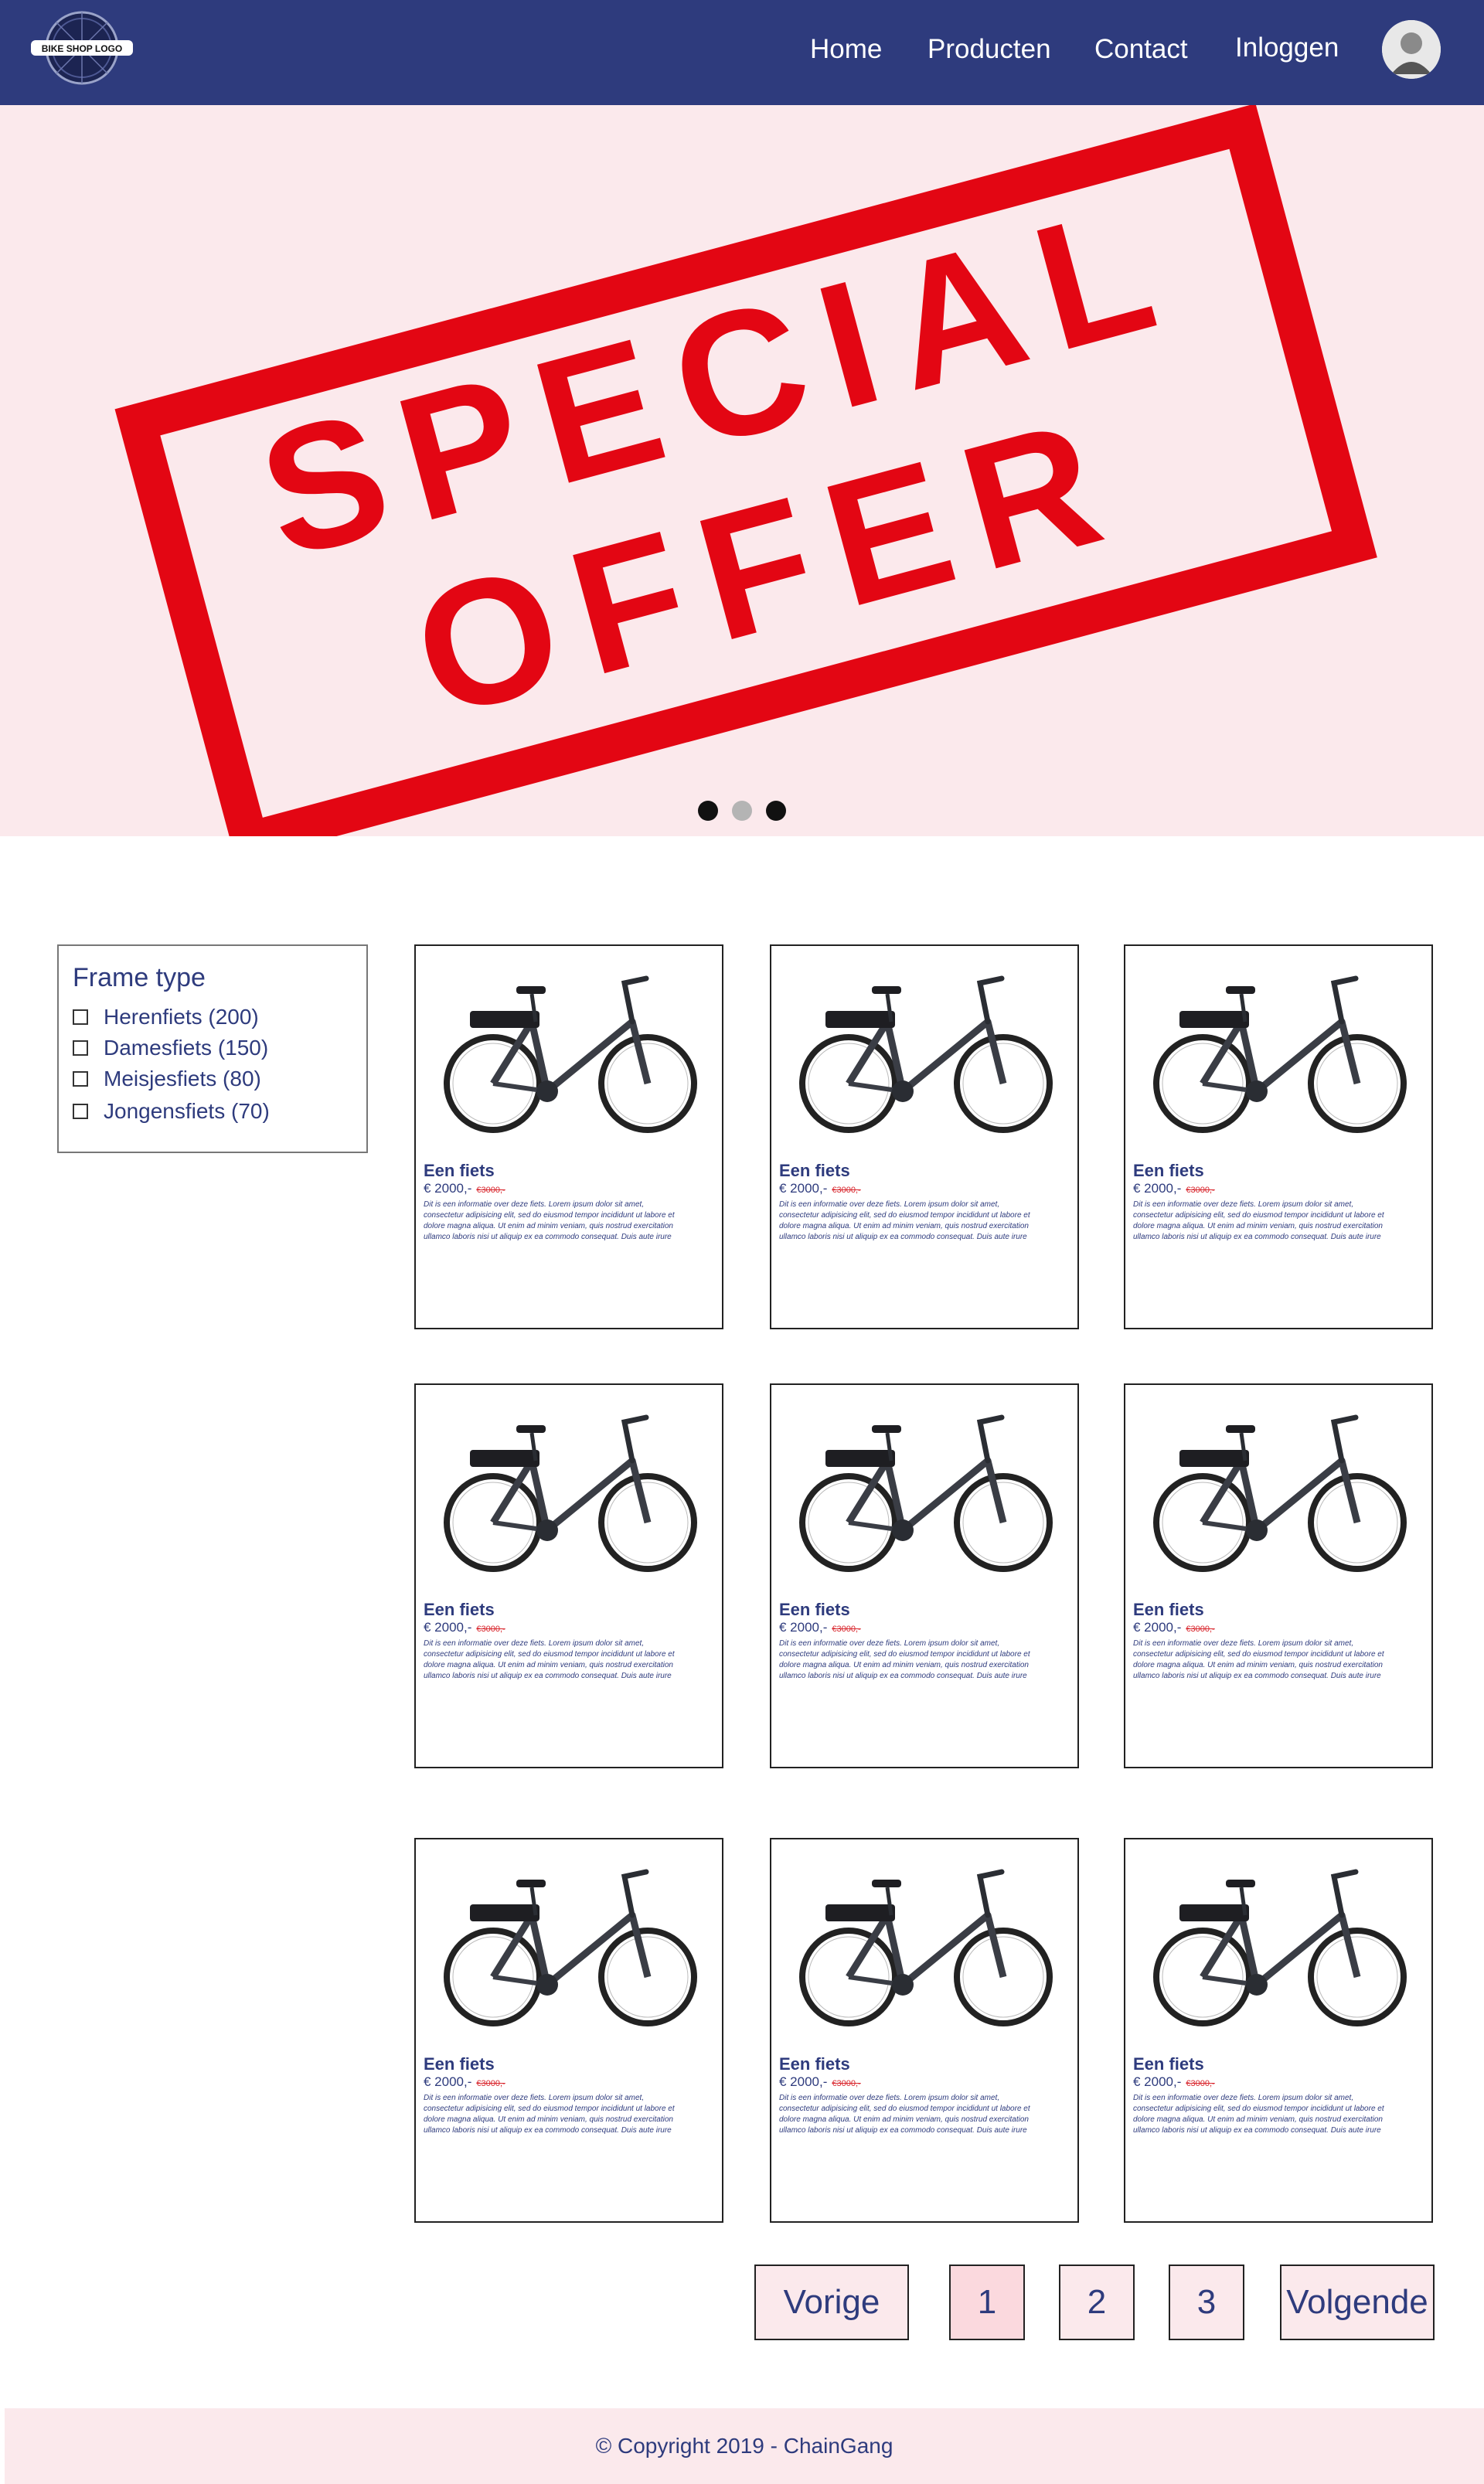 The height and width of the screenshot is (2484, 1484). Describe the element at coordinates (1206, 2302) in the screenshot. I see `page-3-button: 3` at that location.